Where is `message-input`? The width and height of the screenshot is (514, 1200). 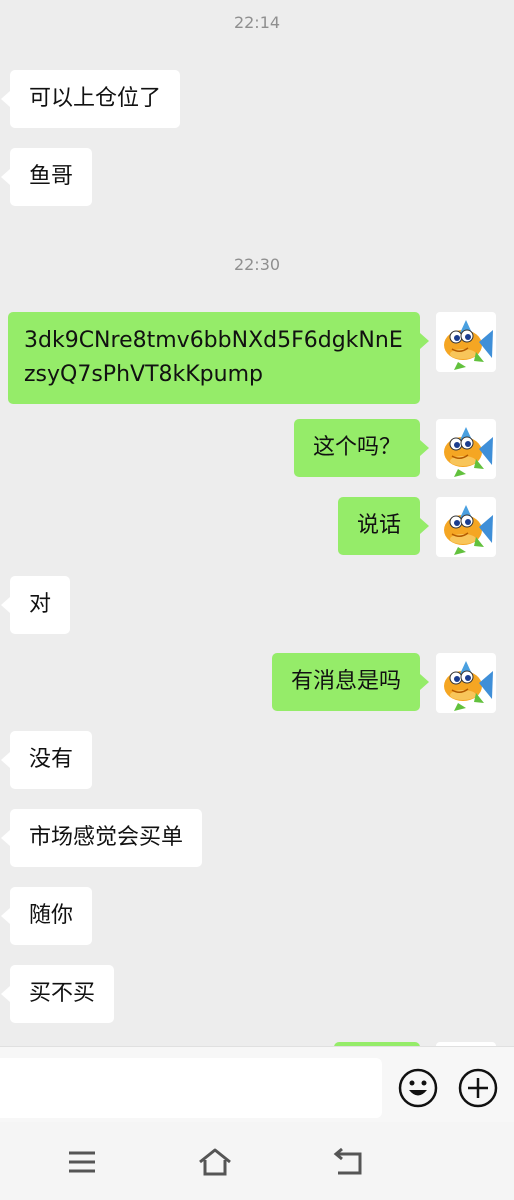 message-input is located at coordinates (191, 1088).